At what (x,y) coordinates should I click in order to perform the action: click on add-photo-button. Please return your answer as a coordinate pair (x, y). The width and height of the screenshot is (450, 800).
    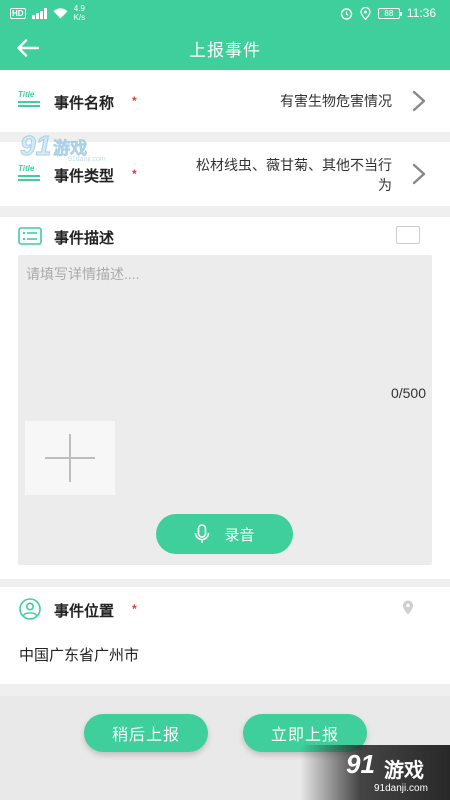
    Looking at the image, I should click on (70, 458).